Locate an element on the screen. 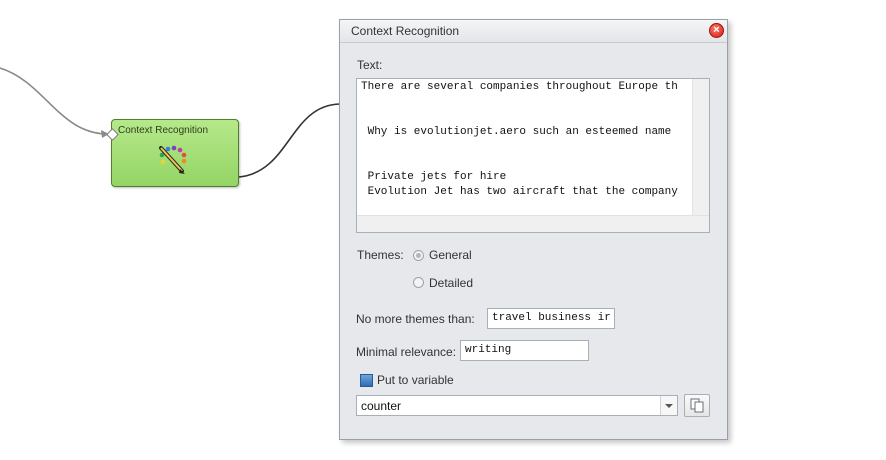  dialog-title: Context Recognition is located at coordinates (405, 31).